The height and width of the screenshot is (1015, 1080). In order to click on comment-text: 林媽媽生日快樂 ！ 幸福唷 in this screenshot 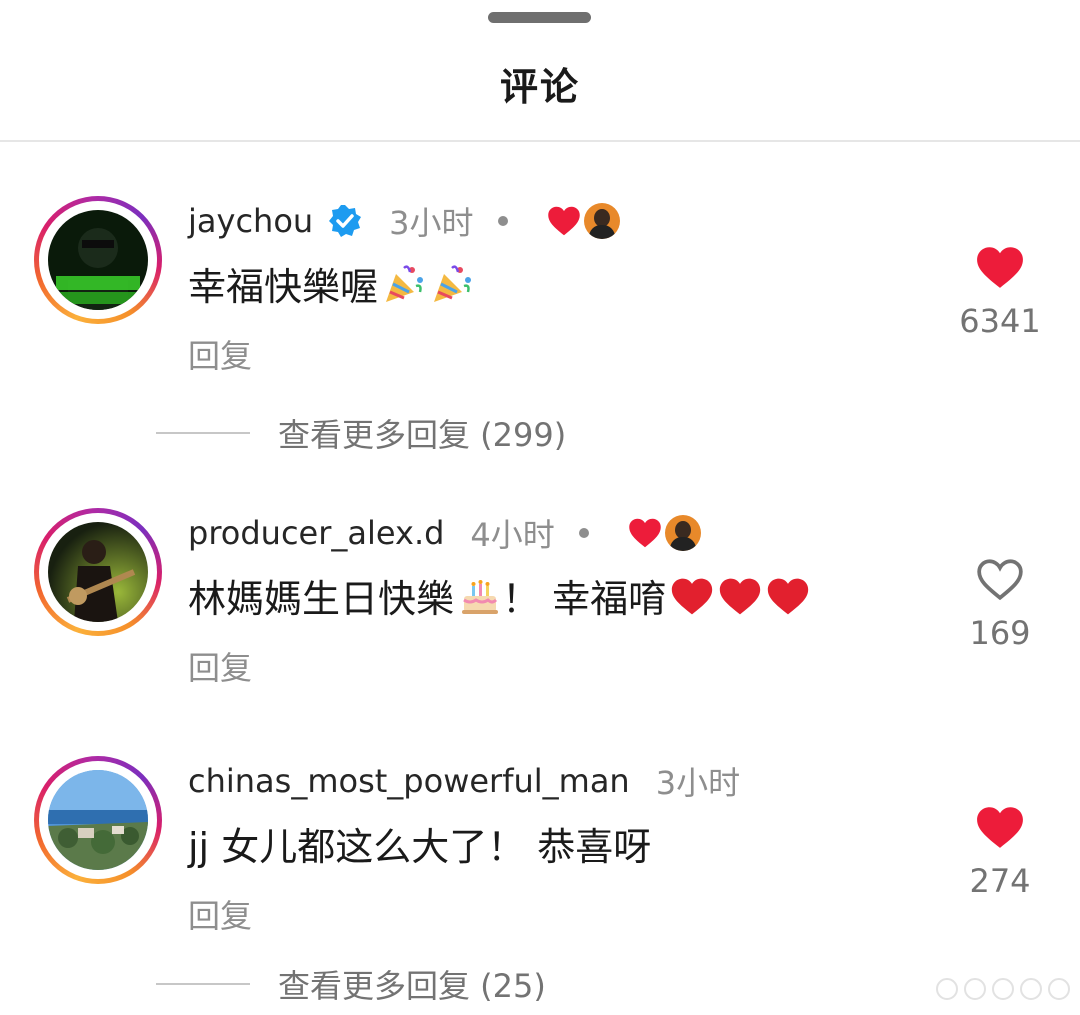, I will do `click(499, 595)`.